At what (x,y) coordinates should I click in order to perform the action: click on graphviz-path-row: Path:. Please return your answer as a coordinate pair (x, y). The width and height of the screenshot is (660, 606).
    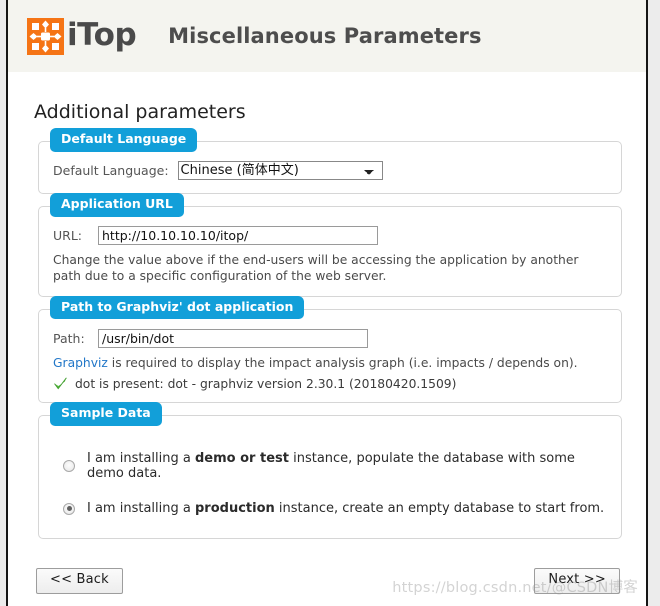
    Looking at the image, I should click on (330, 338).